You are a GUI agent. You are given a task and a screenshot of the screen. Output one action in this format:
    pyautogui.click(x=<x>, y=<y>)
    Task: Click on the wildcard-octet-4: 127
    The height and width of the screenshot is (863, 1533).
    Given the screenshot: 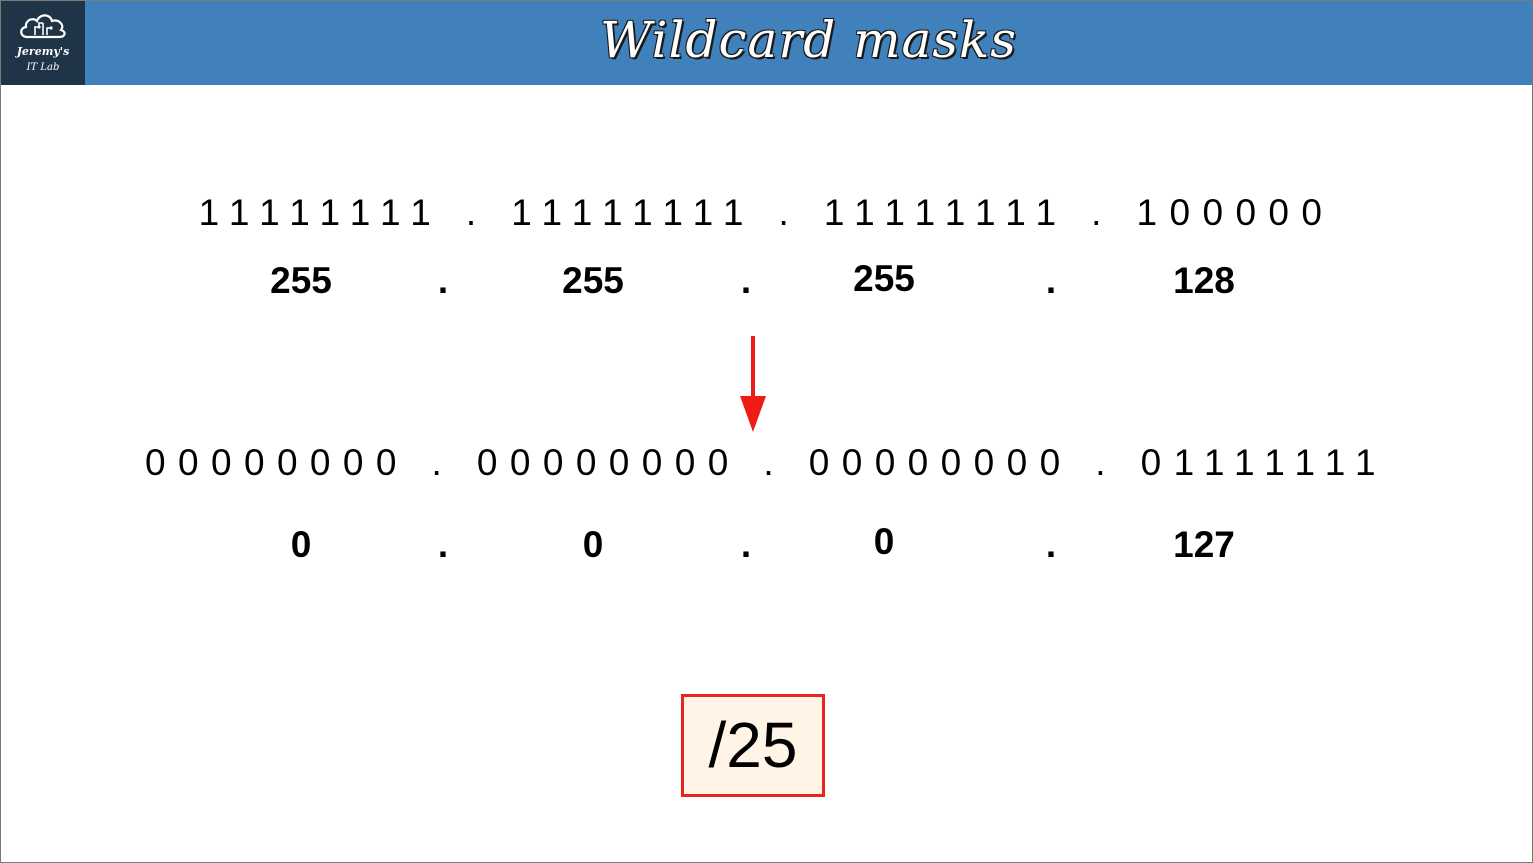 What is the action you would take?
    pyautogui.click(x=1204, y=544)
    